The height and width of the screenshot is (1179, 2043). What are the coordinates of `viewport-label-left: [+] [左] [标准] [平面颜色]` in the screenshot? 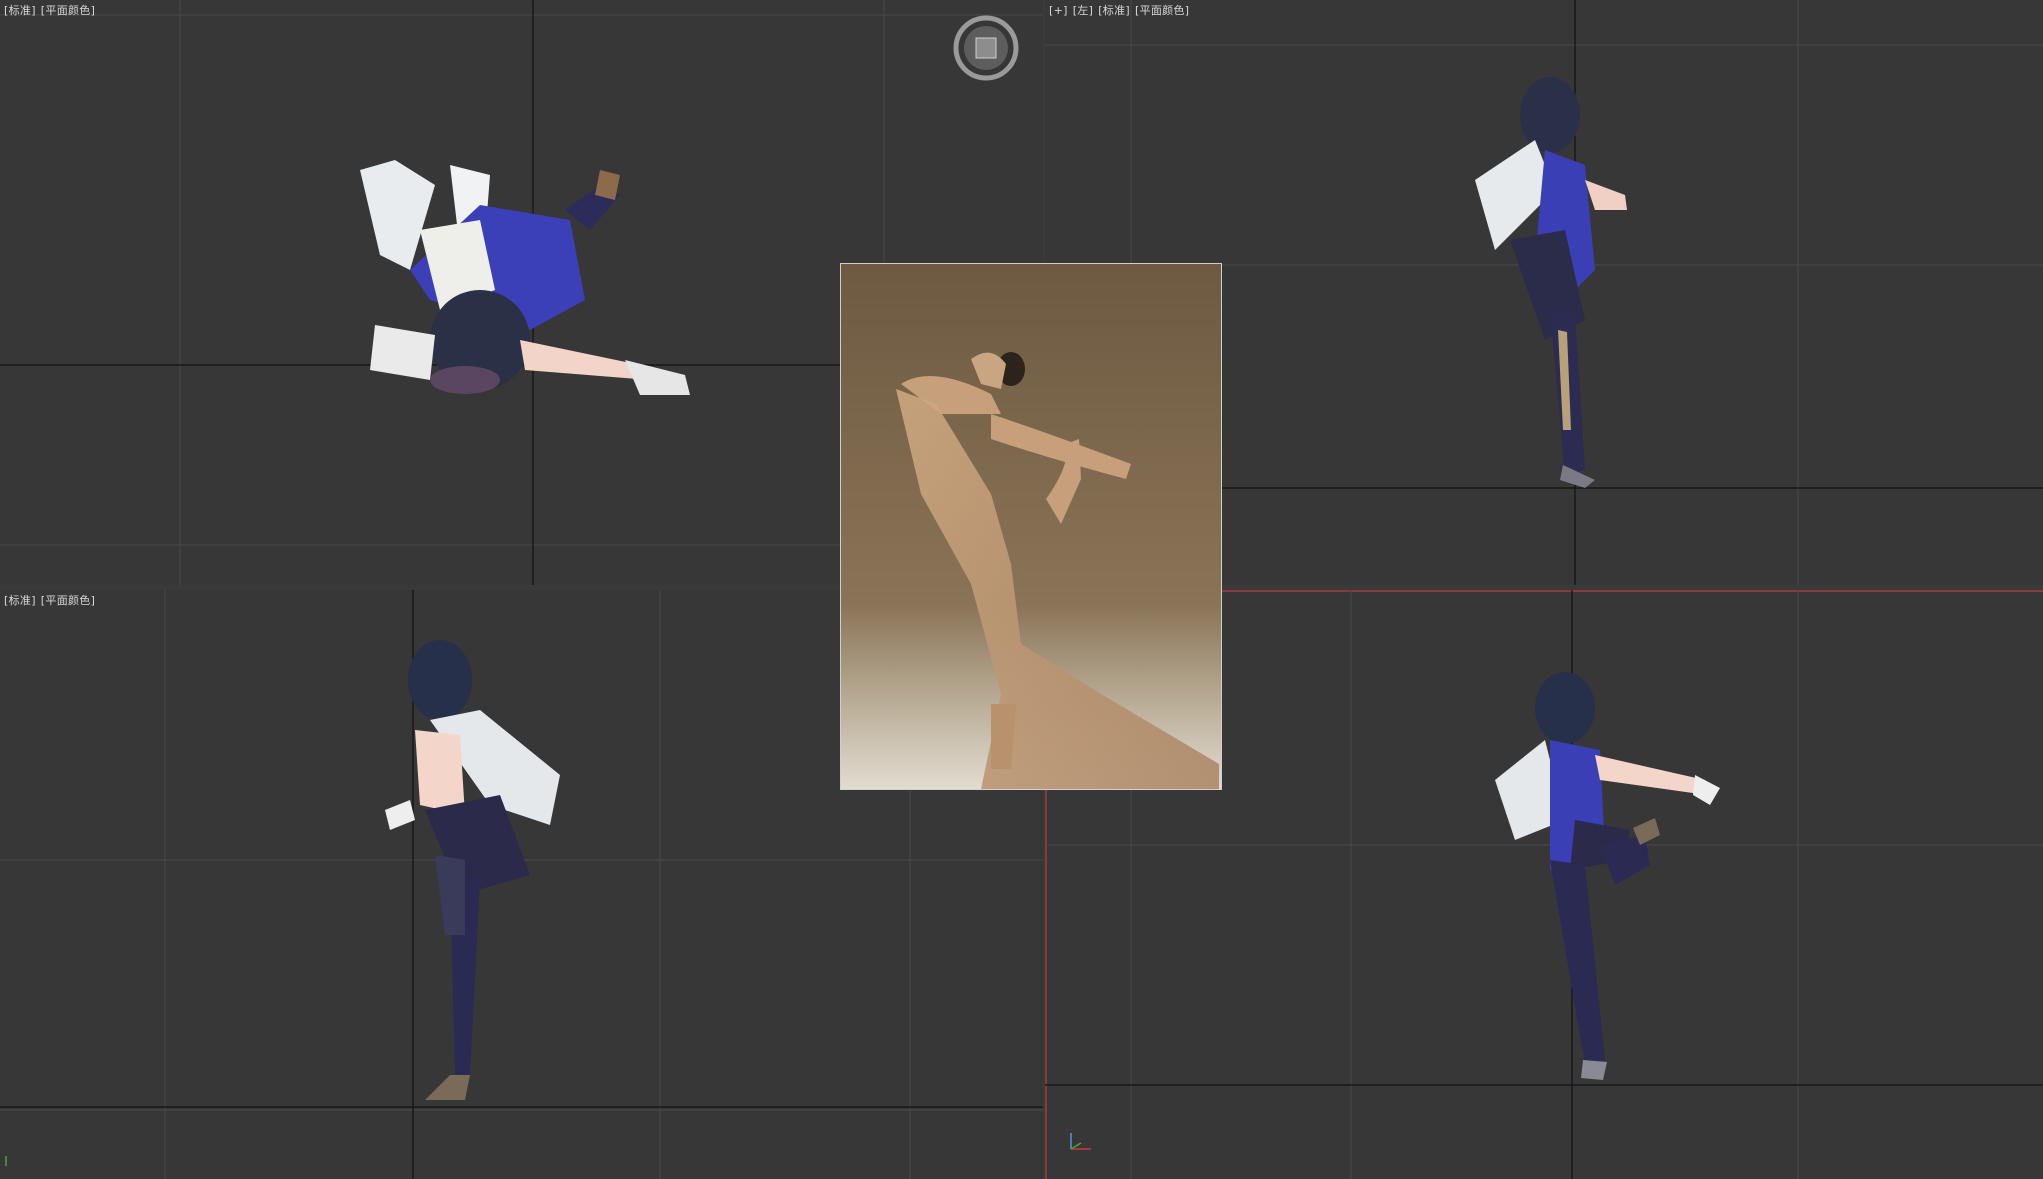 It's located at (1121, 10).